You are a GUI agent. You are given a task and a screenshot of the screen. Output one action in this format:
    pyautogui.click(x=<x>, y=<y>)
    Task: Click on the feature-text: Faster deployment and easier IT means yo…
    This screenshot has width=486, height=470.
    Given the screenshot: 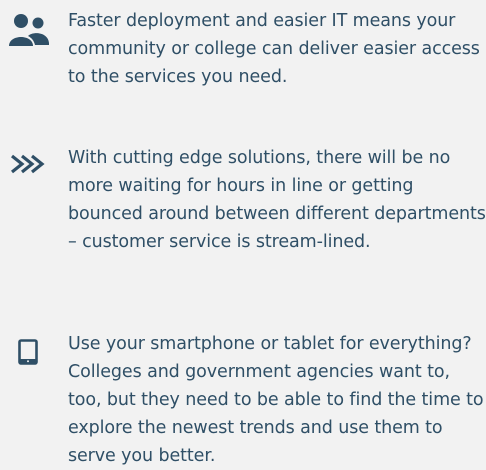 What is the action you would take?
    pyautogui.click(x=274, y=49)
    